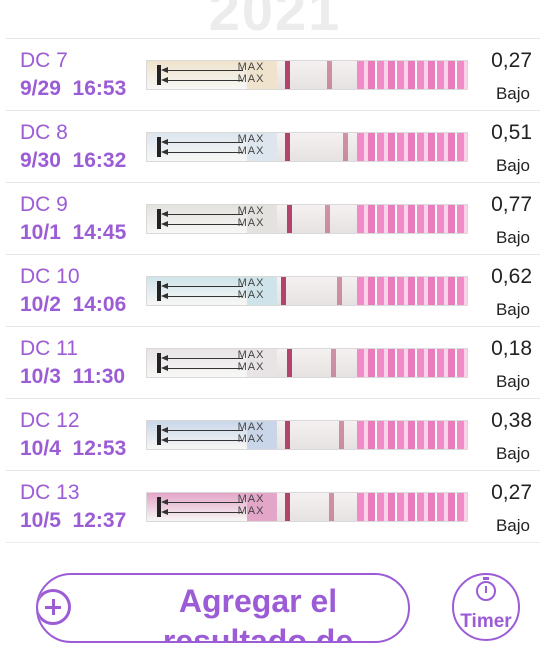 The width and height of the screenshot is (550, 650). I want to click on test-time: 14:45, so click(99, 232).